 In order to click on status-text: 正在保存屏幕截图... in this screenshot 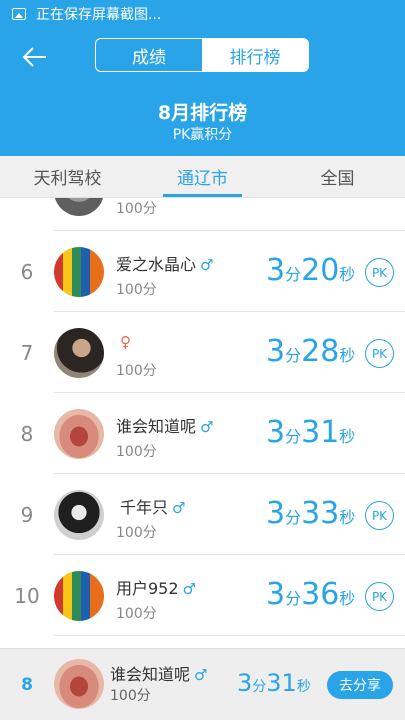, I will do `click(99, 15)`.